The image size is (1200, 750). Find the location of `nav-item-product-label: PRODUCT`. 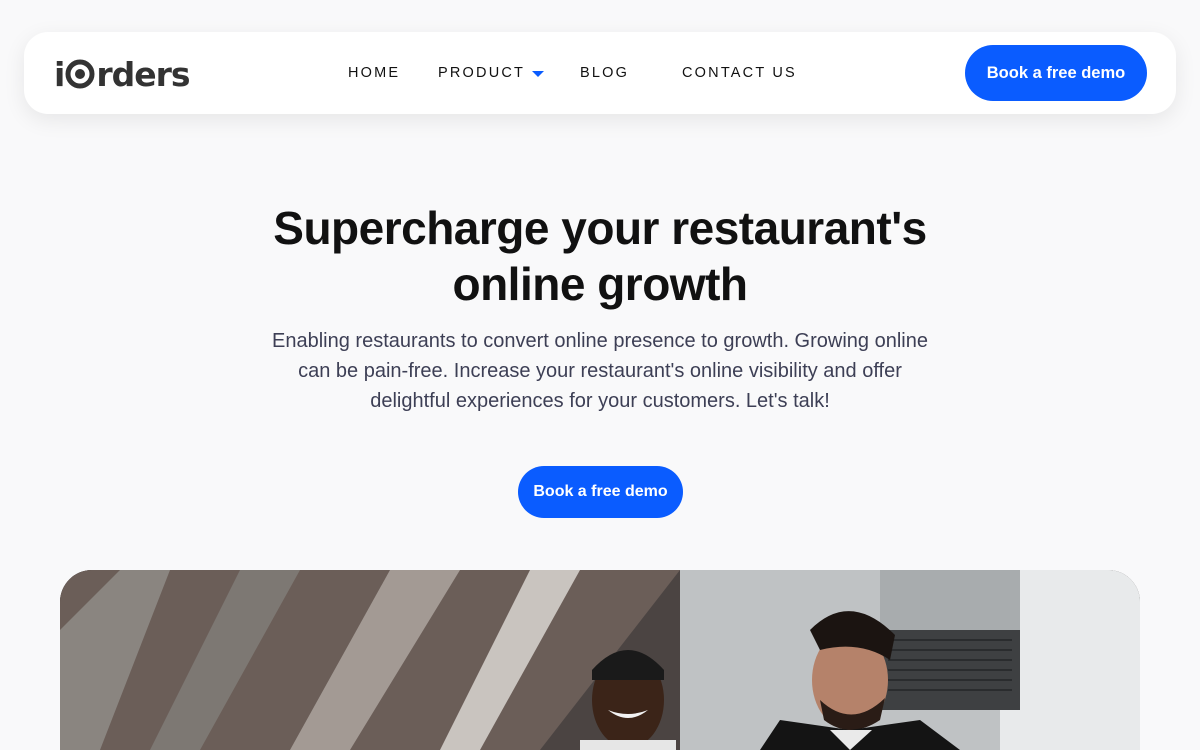

nav-item-product-label: PRODUCT is located at coordinates (482, 73).